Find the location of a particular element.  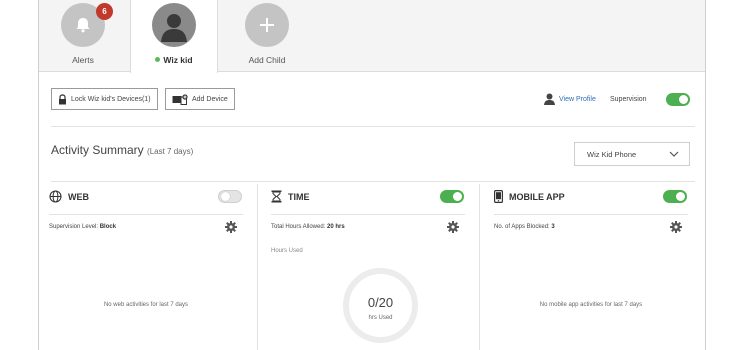

add-child-circle is located at coordinates (267, 25).